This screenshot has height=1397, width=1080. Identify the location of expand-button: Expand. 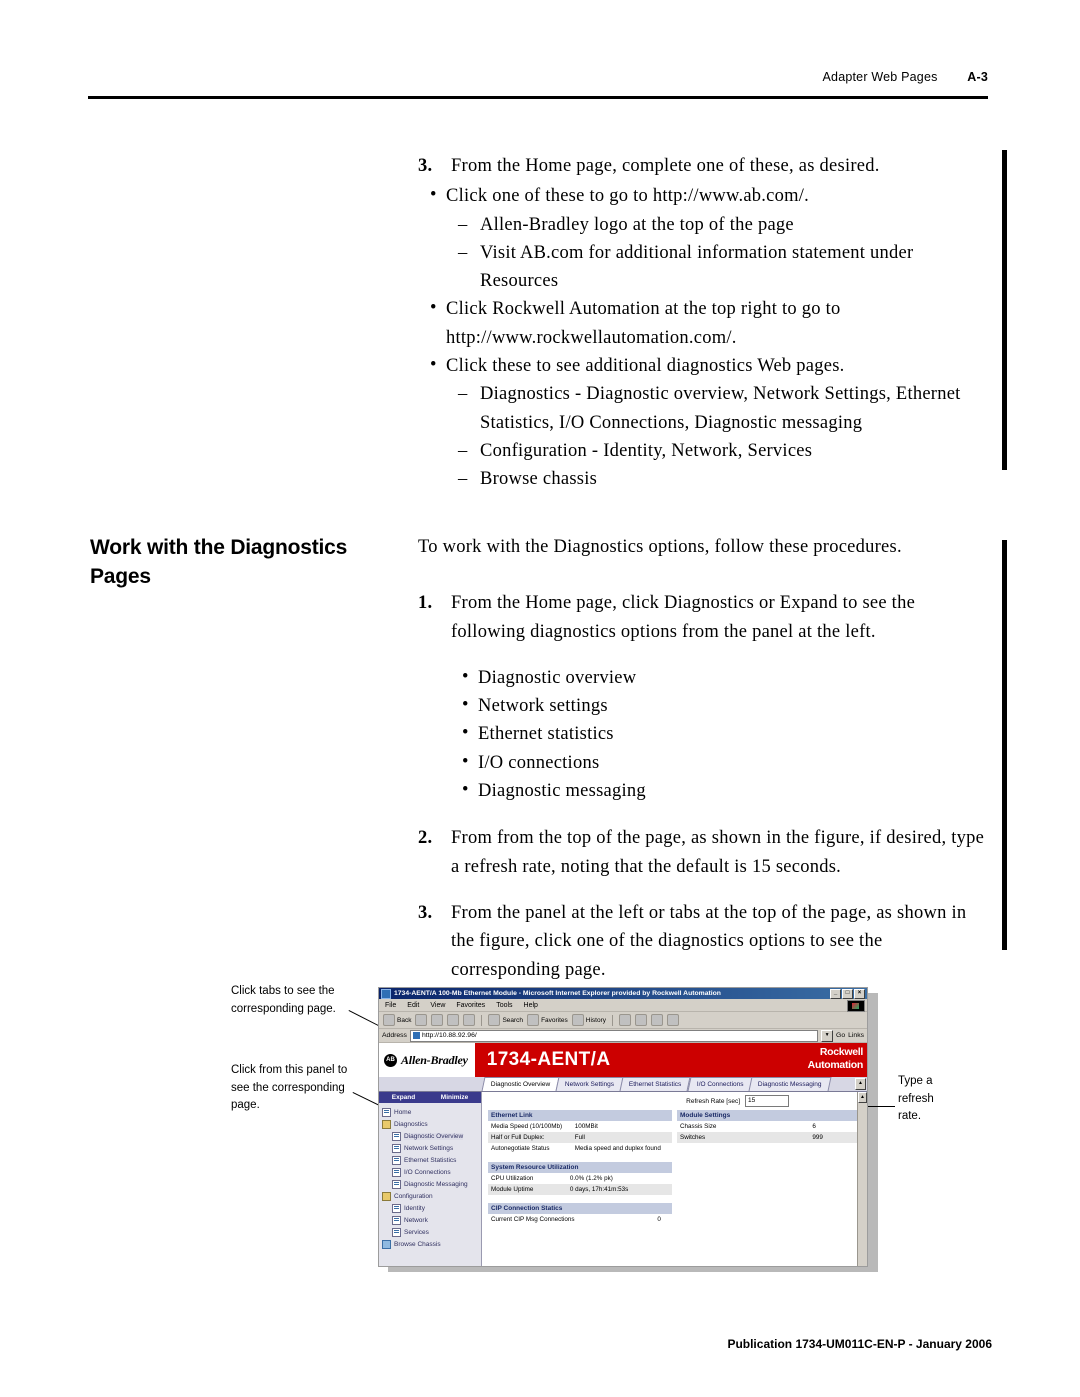
(403, 1097).